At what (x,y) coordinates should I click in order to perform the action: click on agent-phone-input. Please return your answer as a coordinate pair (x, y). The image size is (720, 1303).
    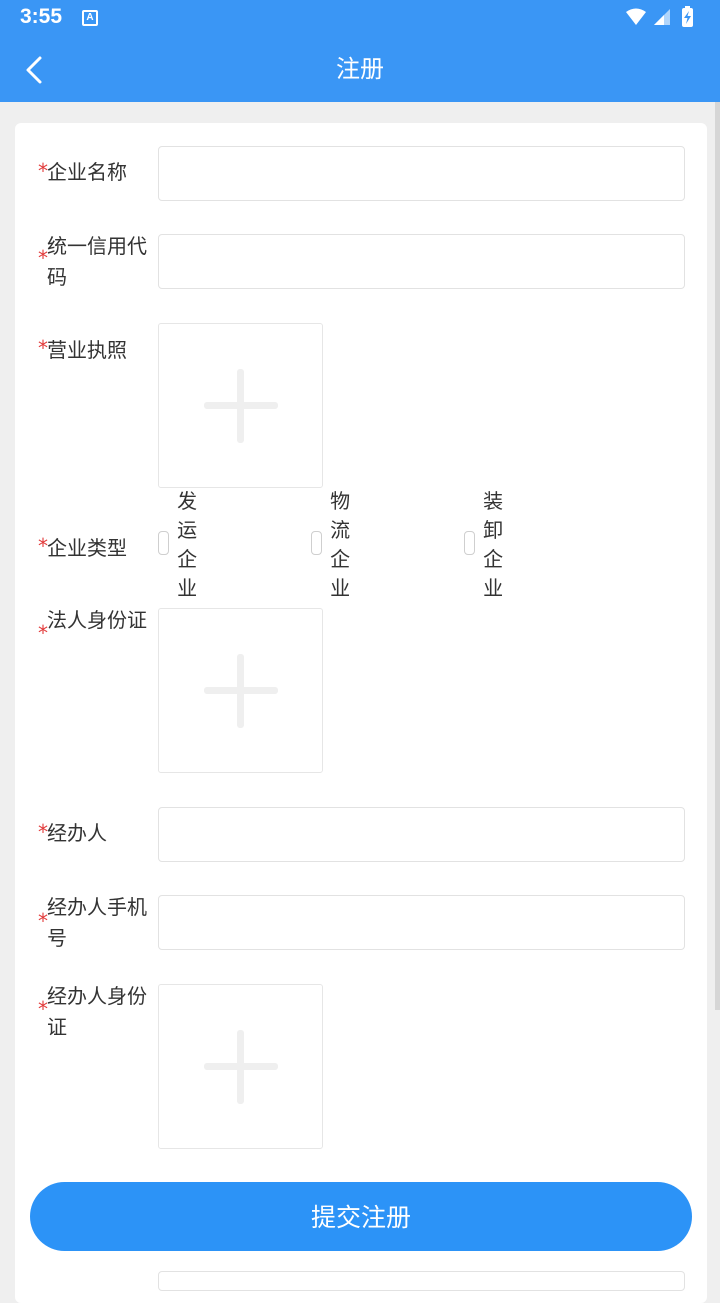
    Looking at the image, I should click on (421, 922).